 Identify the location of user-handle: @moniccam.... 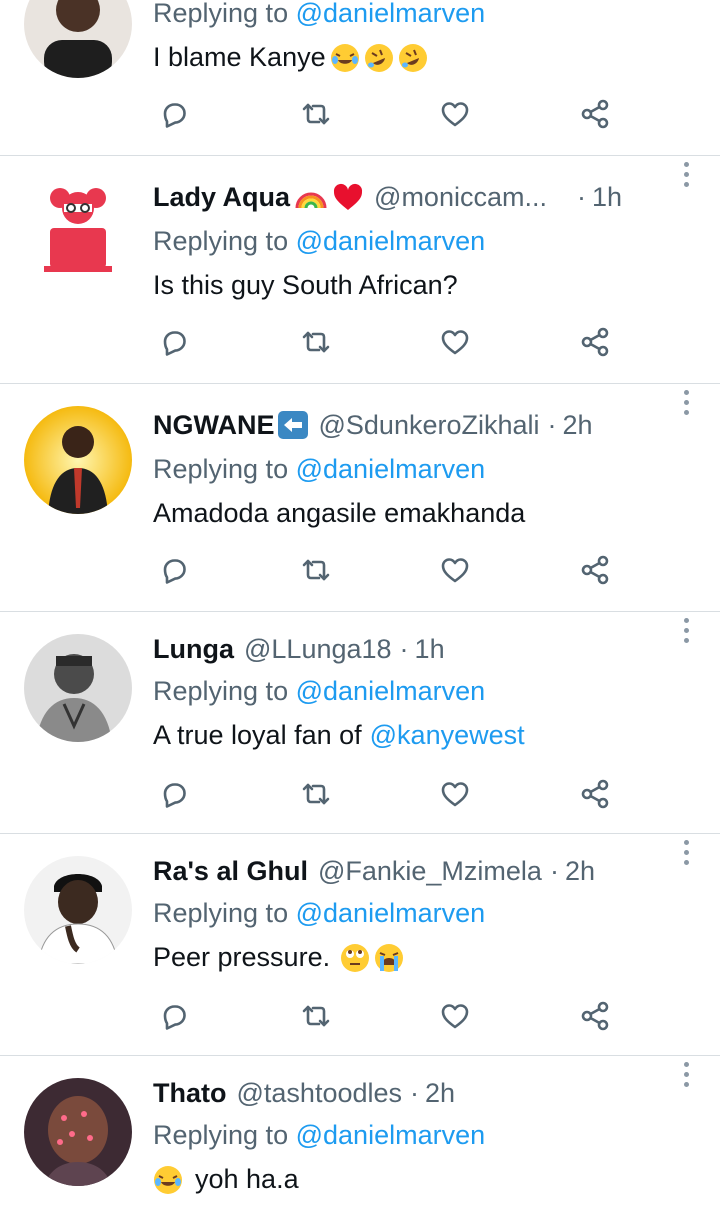
(460, 197).